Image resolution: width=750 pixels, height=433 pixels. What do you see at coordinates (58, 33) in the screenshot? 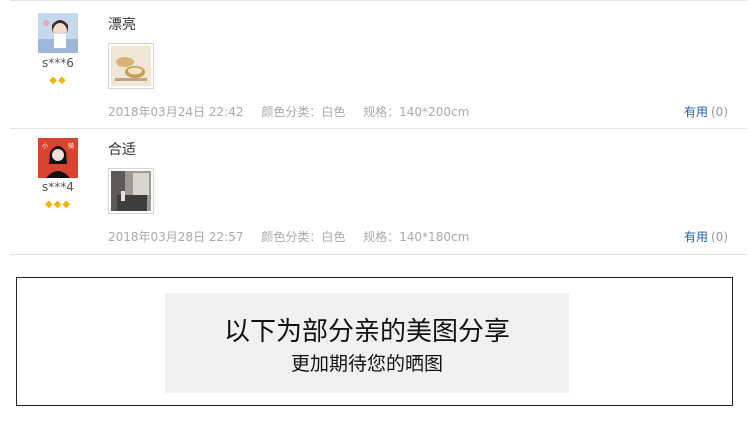
I see `avatar` at bounding box center [58, 33].